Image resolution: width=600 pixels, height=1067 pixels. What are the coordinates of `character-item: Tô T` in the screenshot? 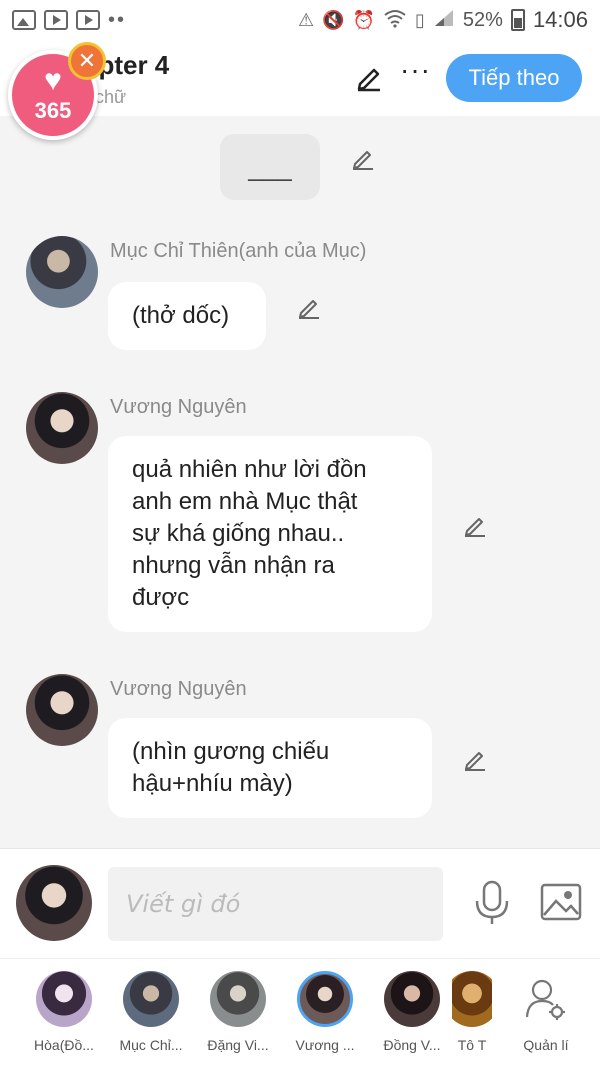 It's located at (472, 1012).